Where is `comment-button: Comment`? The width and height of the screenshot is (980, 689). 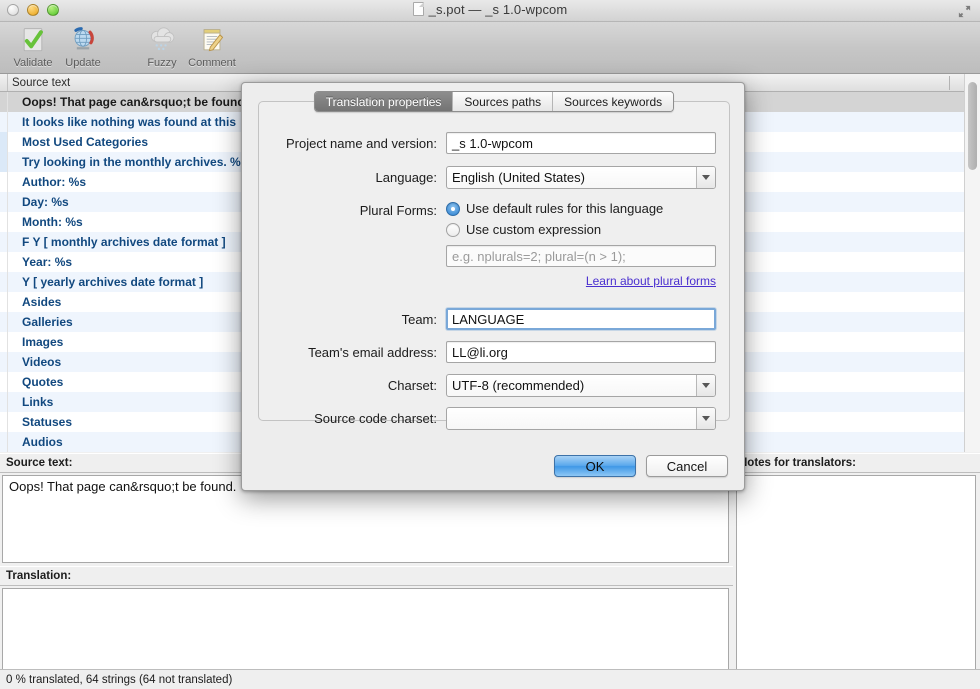
comment-button: Comment is located at coordinates (212, 48).